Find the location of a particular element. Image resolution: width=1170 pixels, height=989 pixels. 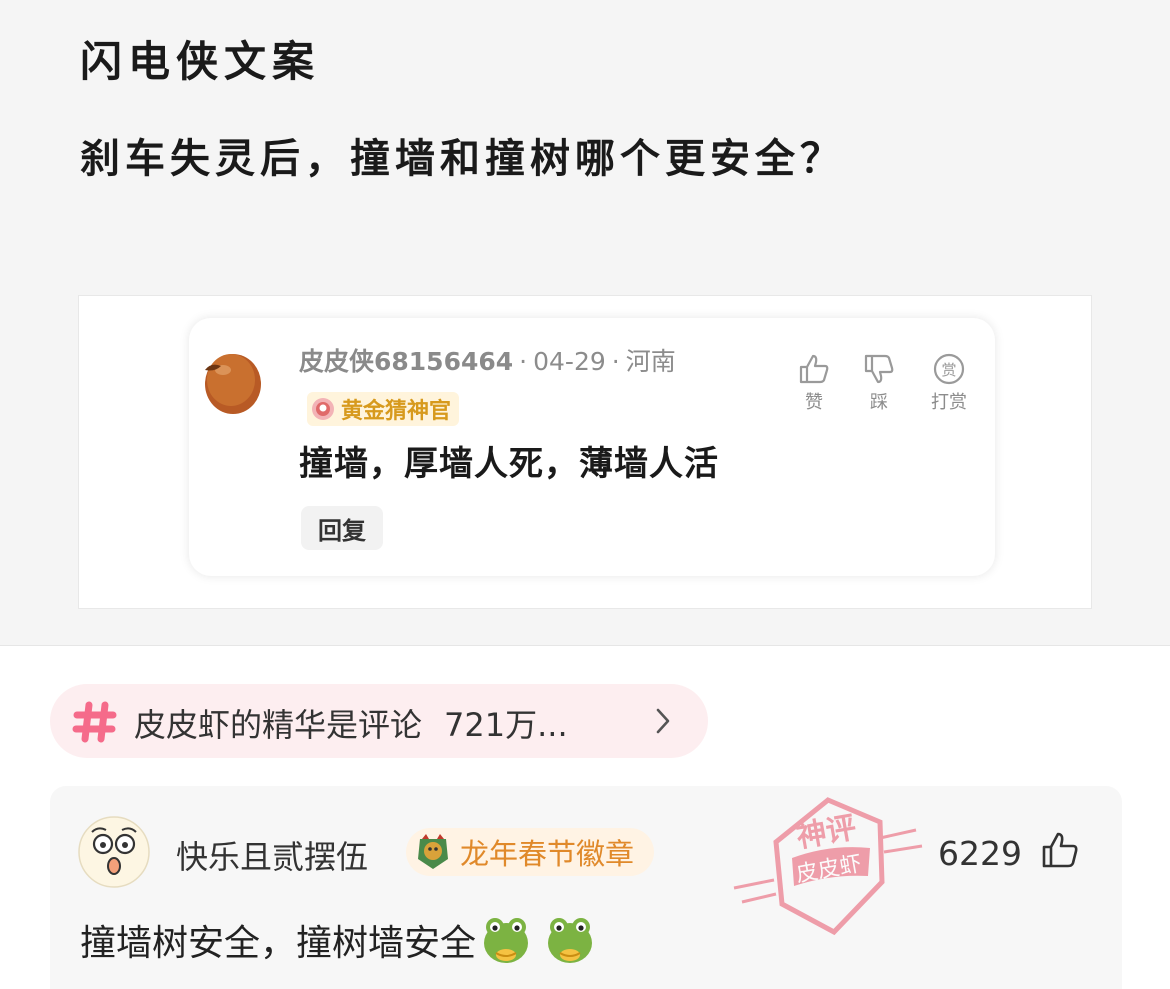

user-badge: 黄金猜神官 is located at coordinates (383, 409).